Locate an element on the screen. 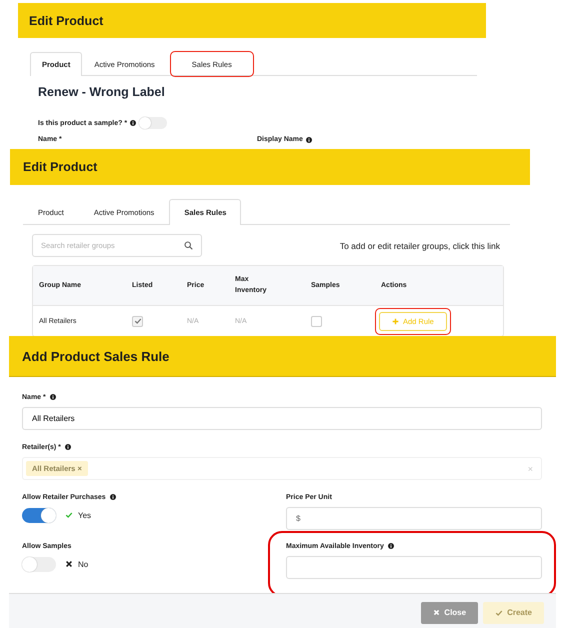  dialog-title: Add Product Sales Rule is located at coordinates (96, 356).